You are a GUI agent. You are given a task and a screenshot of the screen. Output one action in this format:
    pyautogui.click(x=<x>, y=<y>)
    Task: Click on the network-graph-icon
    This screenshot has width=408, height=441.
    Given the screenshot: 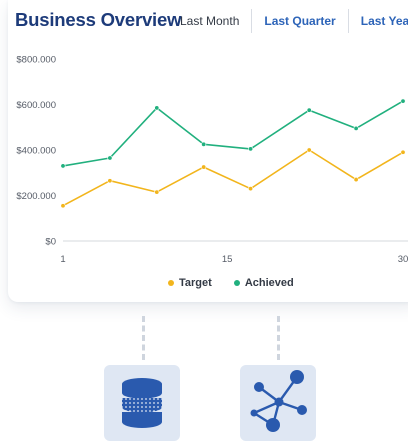 What is the action you would take?
    pyautogui.click(x=278, y=401)
    